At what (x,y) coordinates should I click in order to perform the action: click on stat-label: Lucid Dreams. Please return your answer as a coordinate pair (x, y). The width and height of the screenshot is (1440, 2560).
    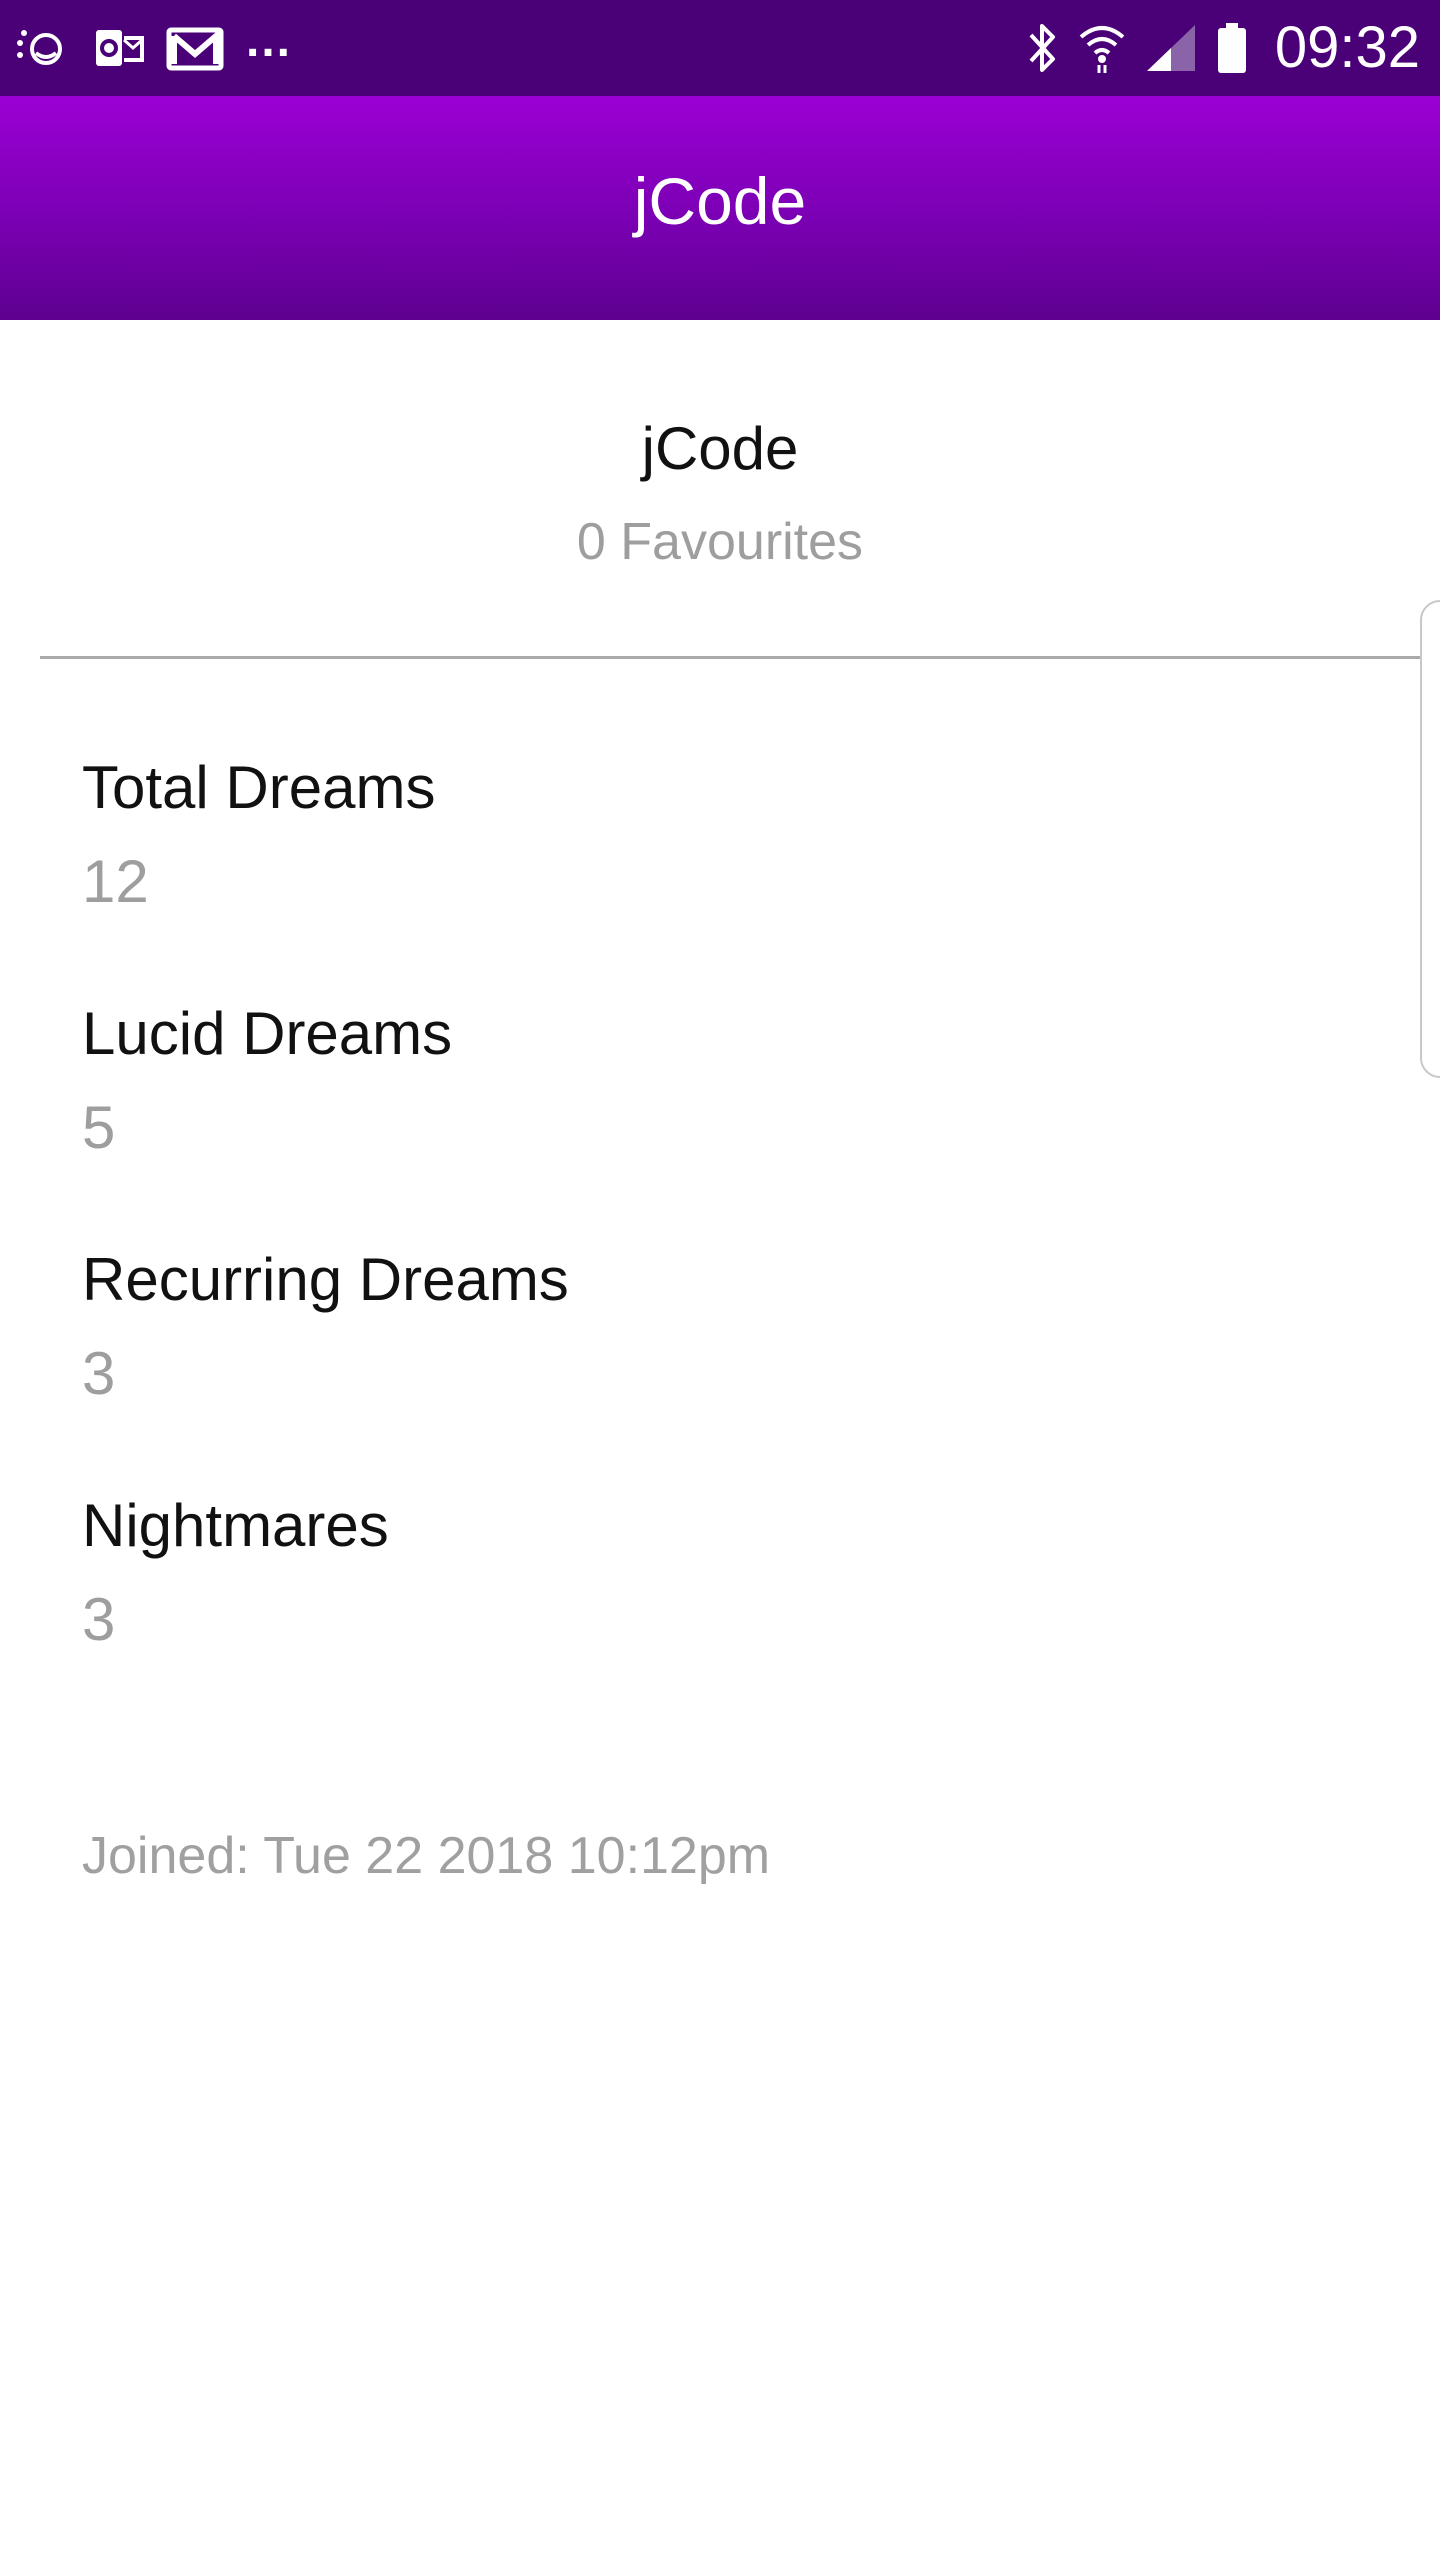
    Looking at the image, I should click on (267, 1033).